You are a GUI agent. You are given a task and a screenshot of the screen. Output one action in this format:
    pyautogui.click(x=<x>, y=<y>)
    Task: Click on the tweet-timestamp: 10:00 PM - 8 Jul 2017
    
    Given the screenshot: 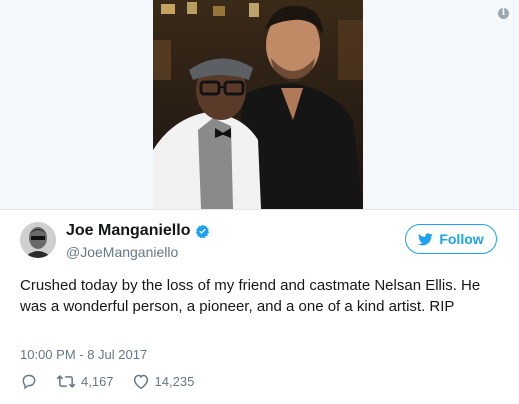 What is the action you would take?
    pyautogui.click(x=83, y=354)
    